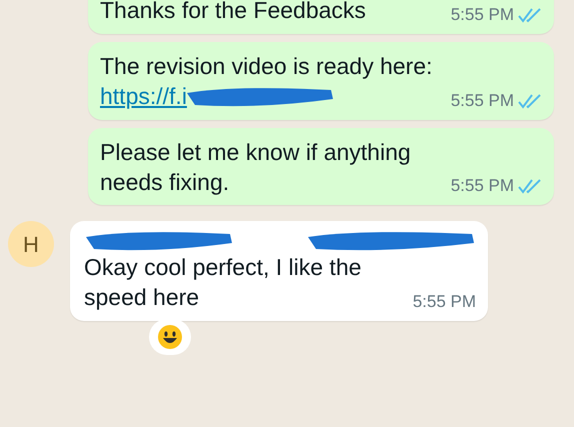 The height and width of the screenshot is (427, 574). Describe the element at coordinates (31, 244) in the screenshot. I see `avatar: H` at that location.